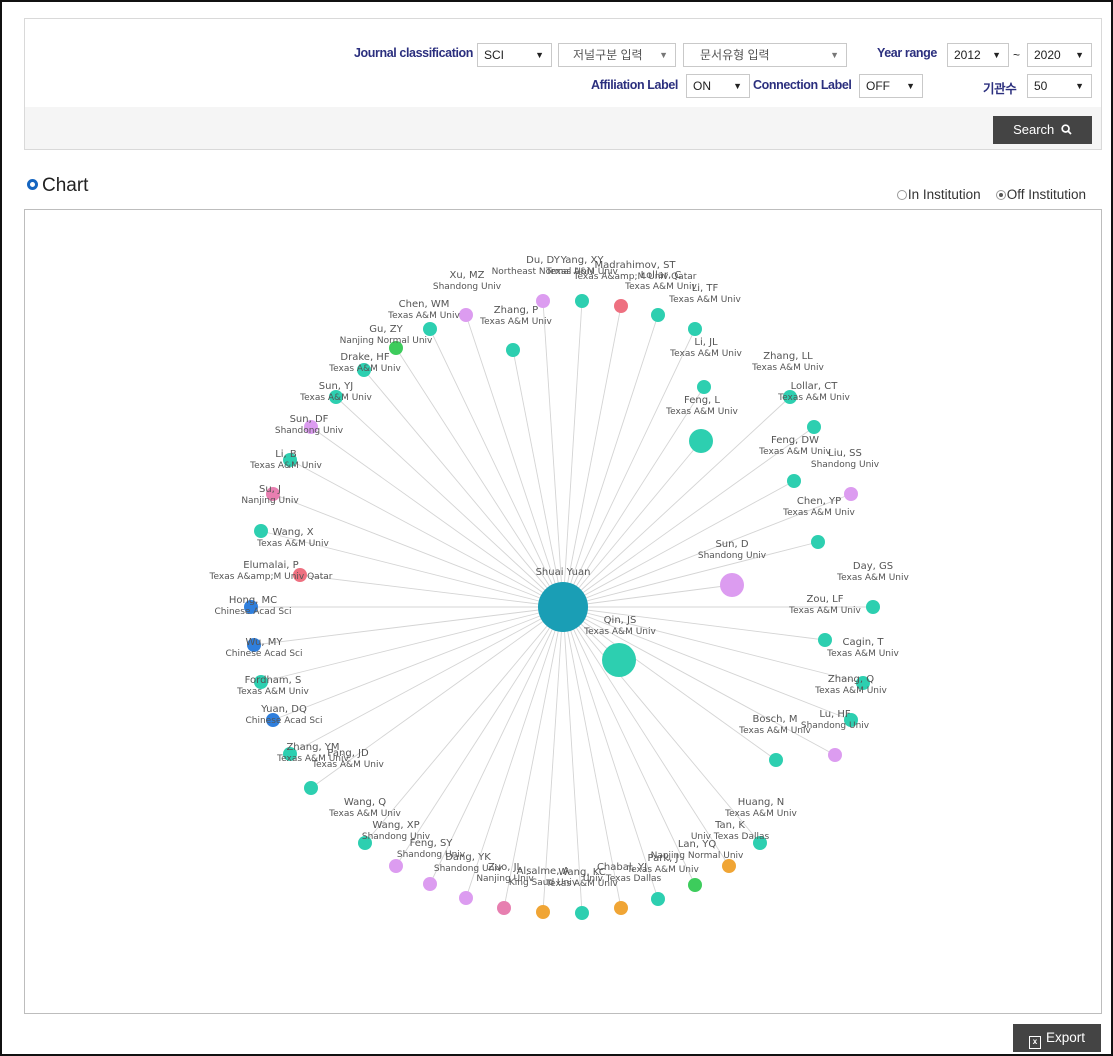  I want to click on affiliation-label-select: ON ▼, so click(718, 86).